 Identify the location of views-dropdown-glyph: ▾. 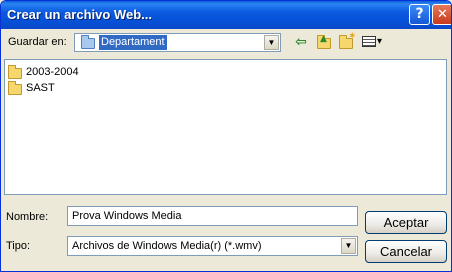
(380, 41).